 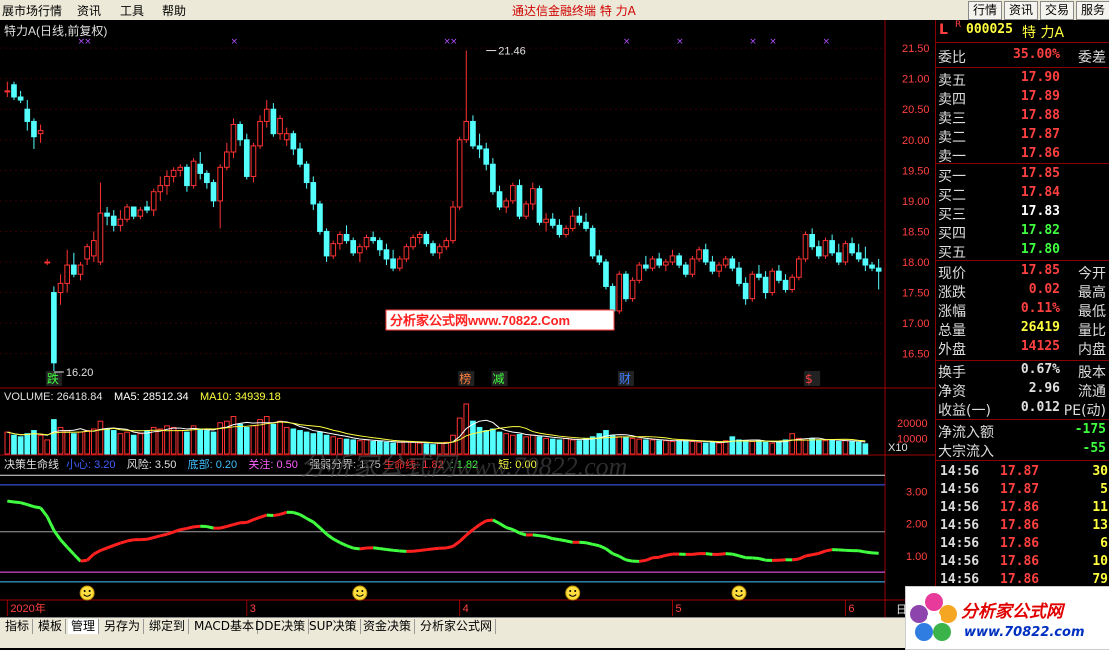 I want to click on tab-指标: 指标, so click(x=17, y=626).